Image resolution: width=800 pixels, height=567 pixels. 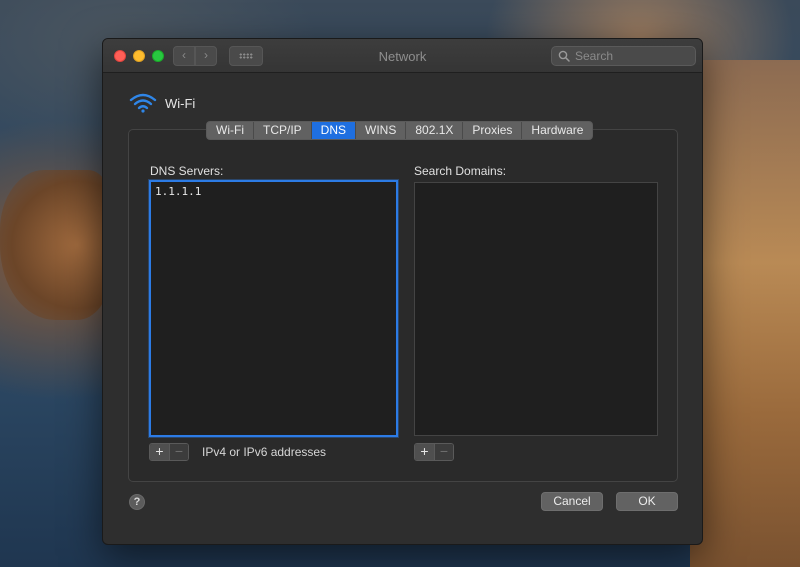 What do you see at coordinates (647, 501) in the screenshot?
I see `ok-button: OK` at bounding box center [647, 501].